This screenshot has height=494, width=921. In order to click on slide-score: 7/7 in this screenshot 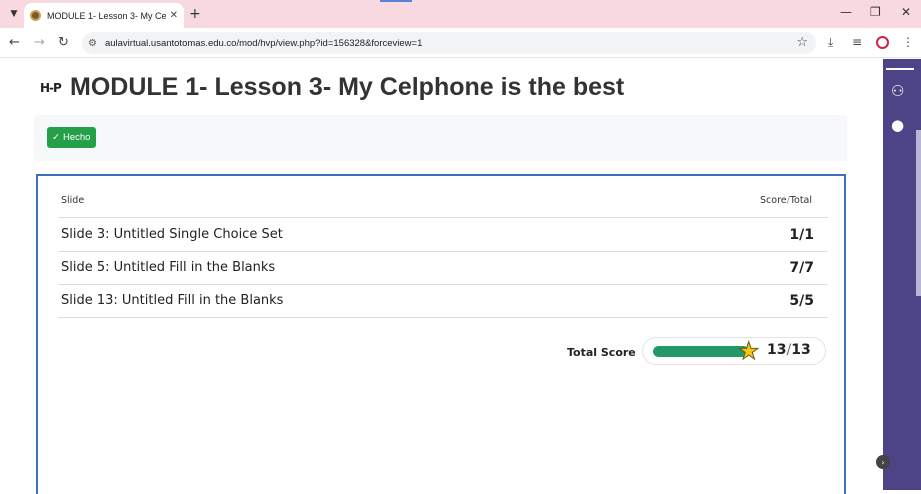, I will do `click(801, 268)`.